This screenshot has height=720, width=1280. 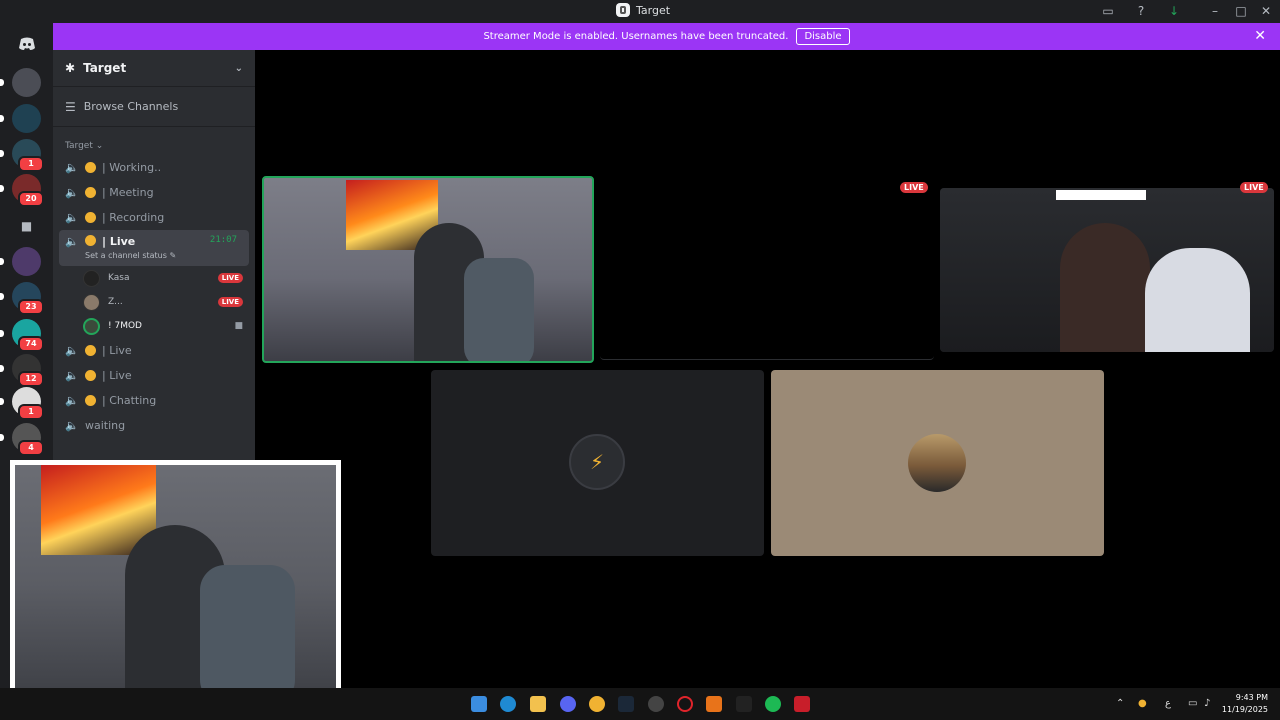 I want to click on participant-tile: ⚡, so click(x=597, y=463).